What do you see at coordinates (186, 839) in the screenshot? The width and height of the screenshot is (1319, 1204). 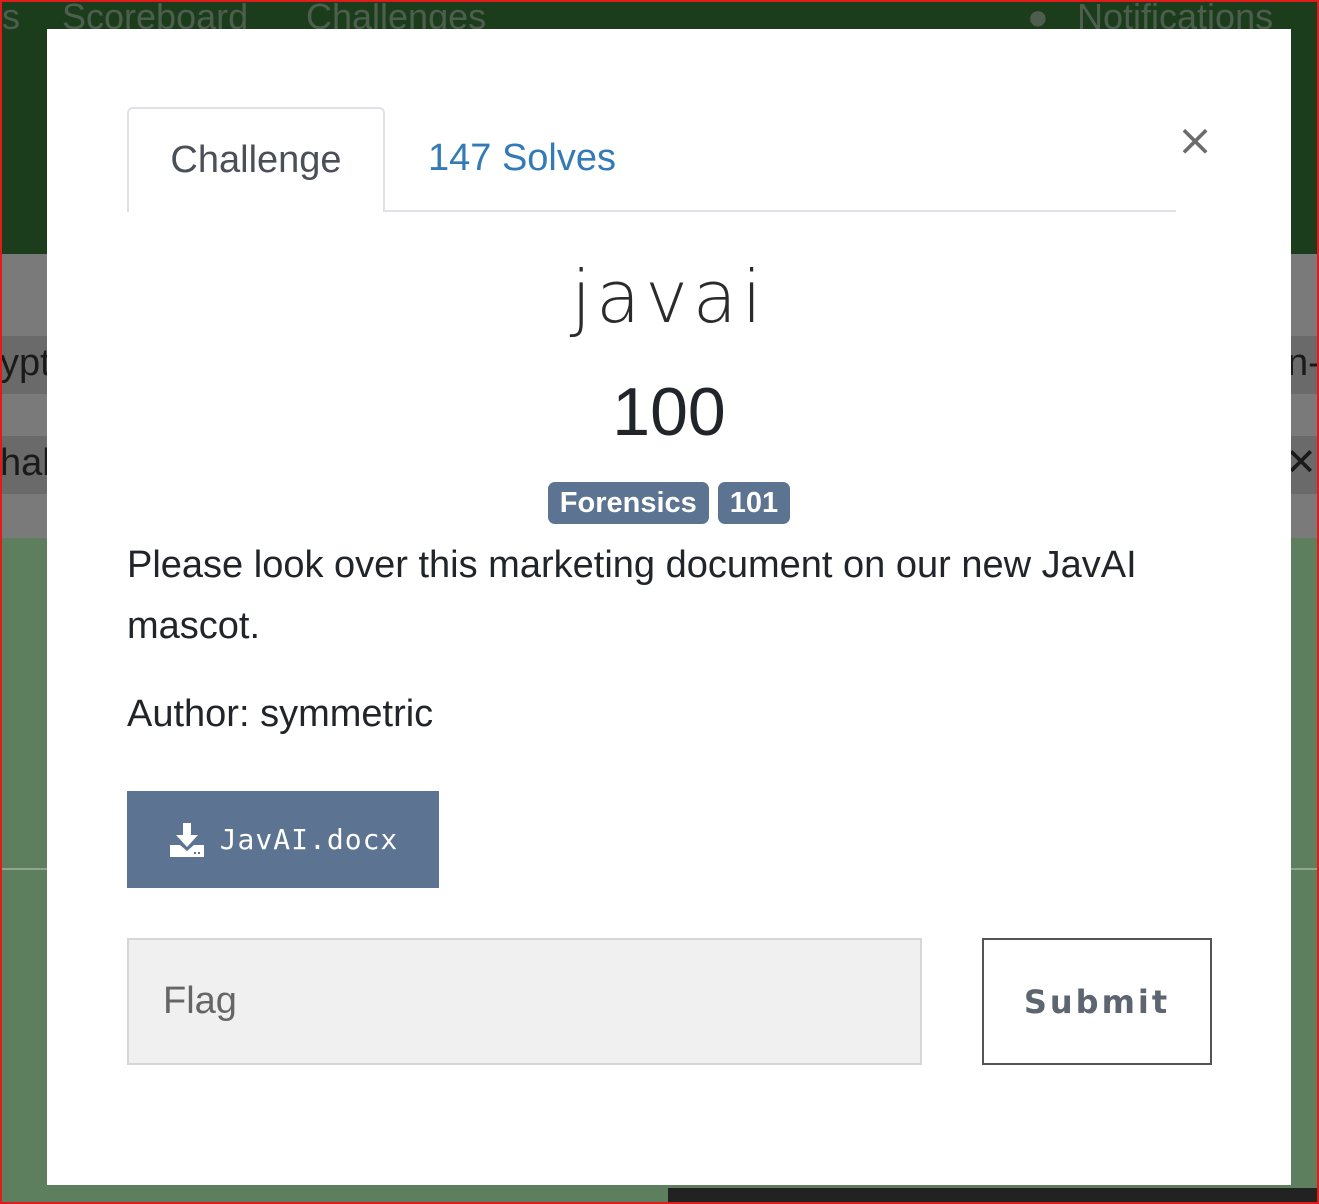 I see `download-icon` at bounding box center [186, 839].